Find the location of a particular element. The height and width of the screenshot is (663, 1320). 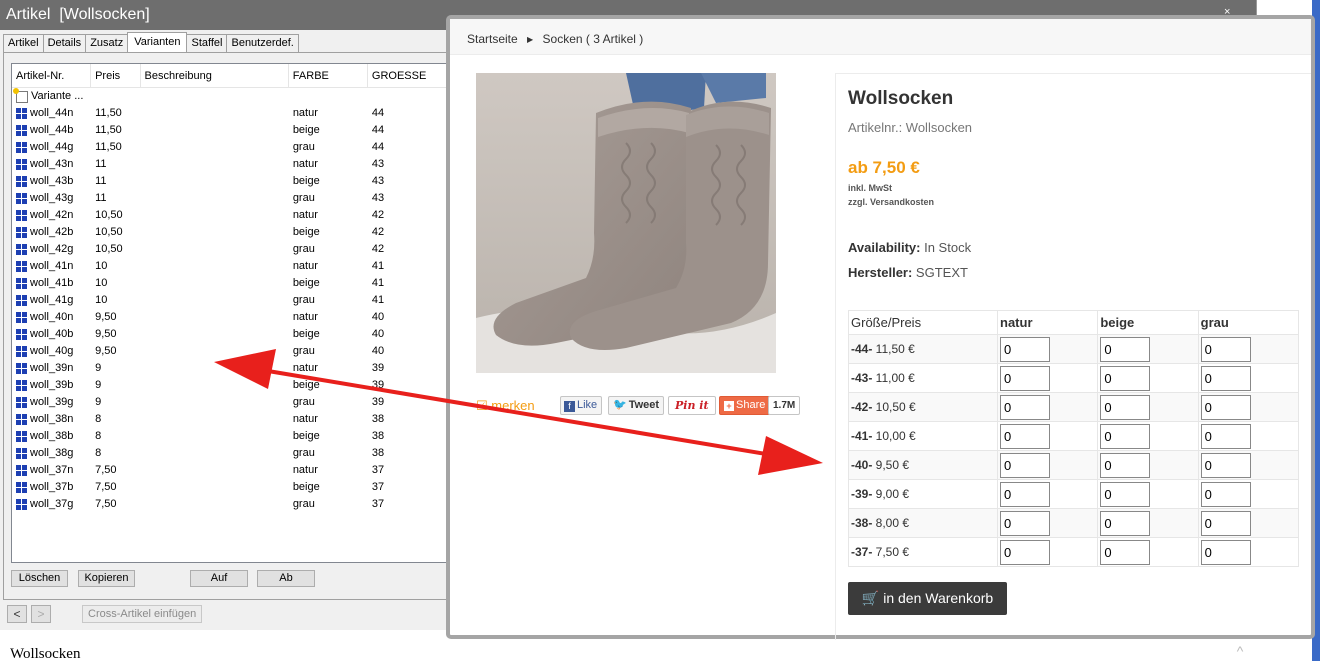

scroll-up-icon: ^ is located at coordinates (1240, 651).